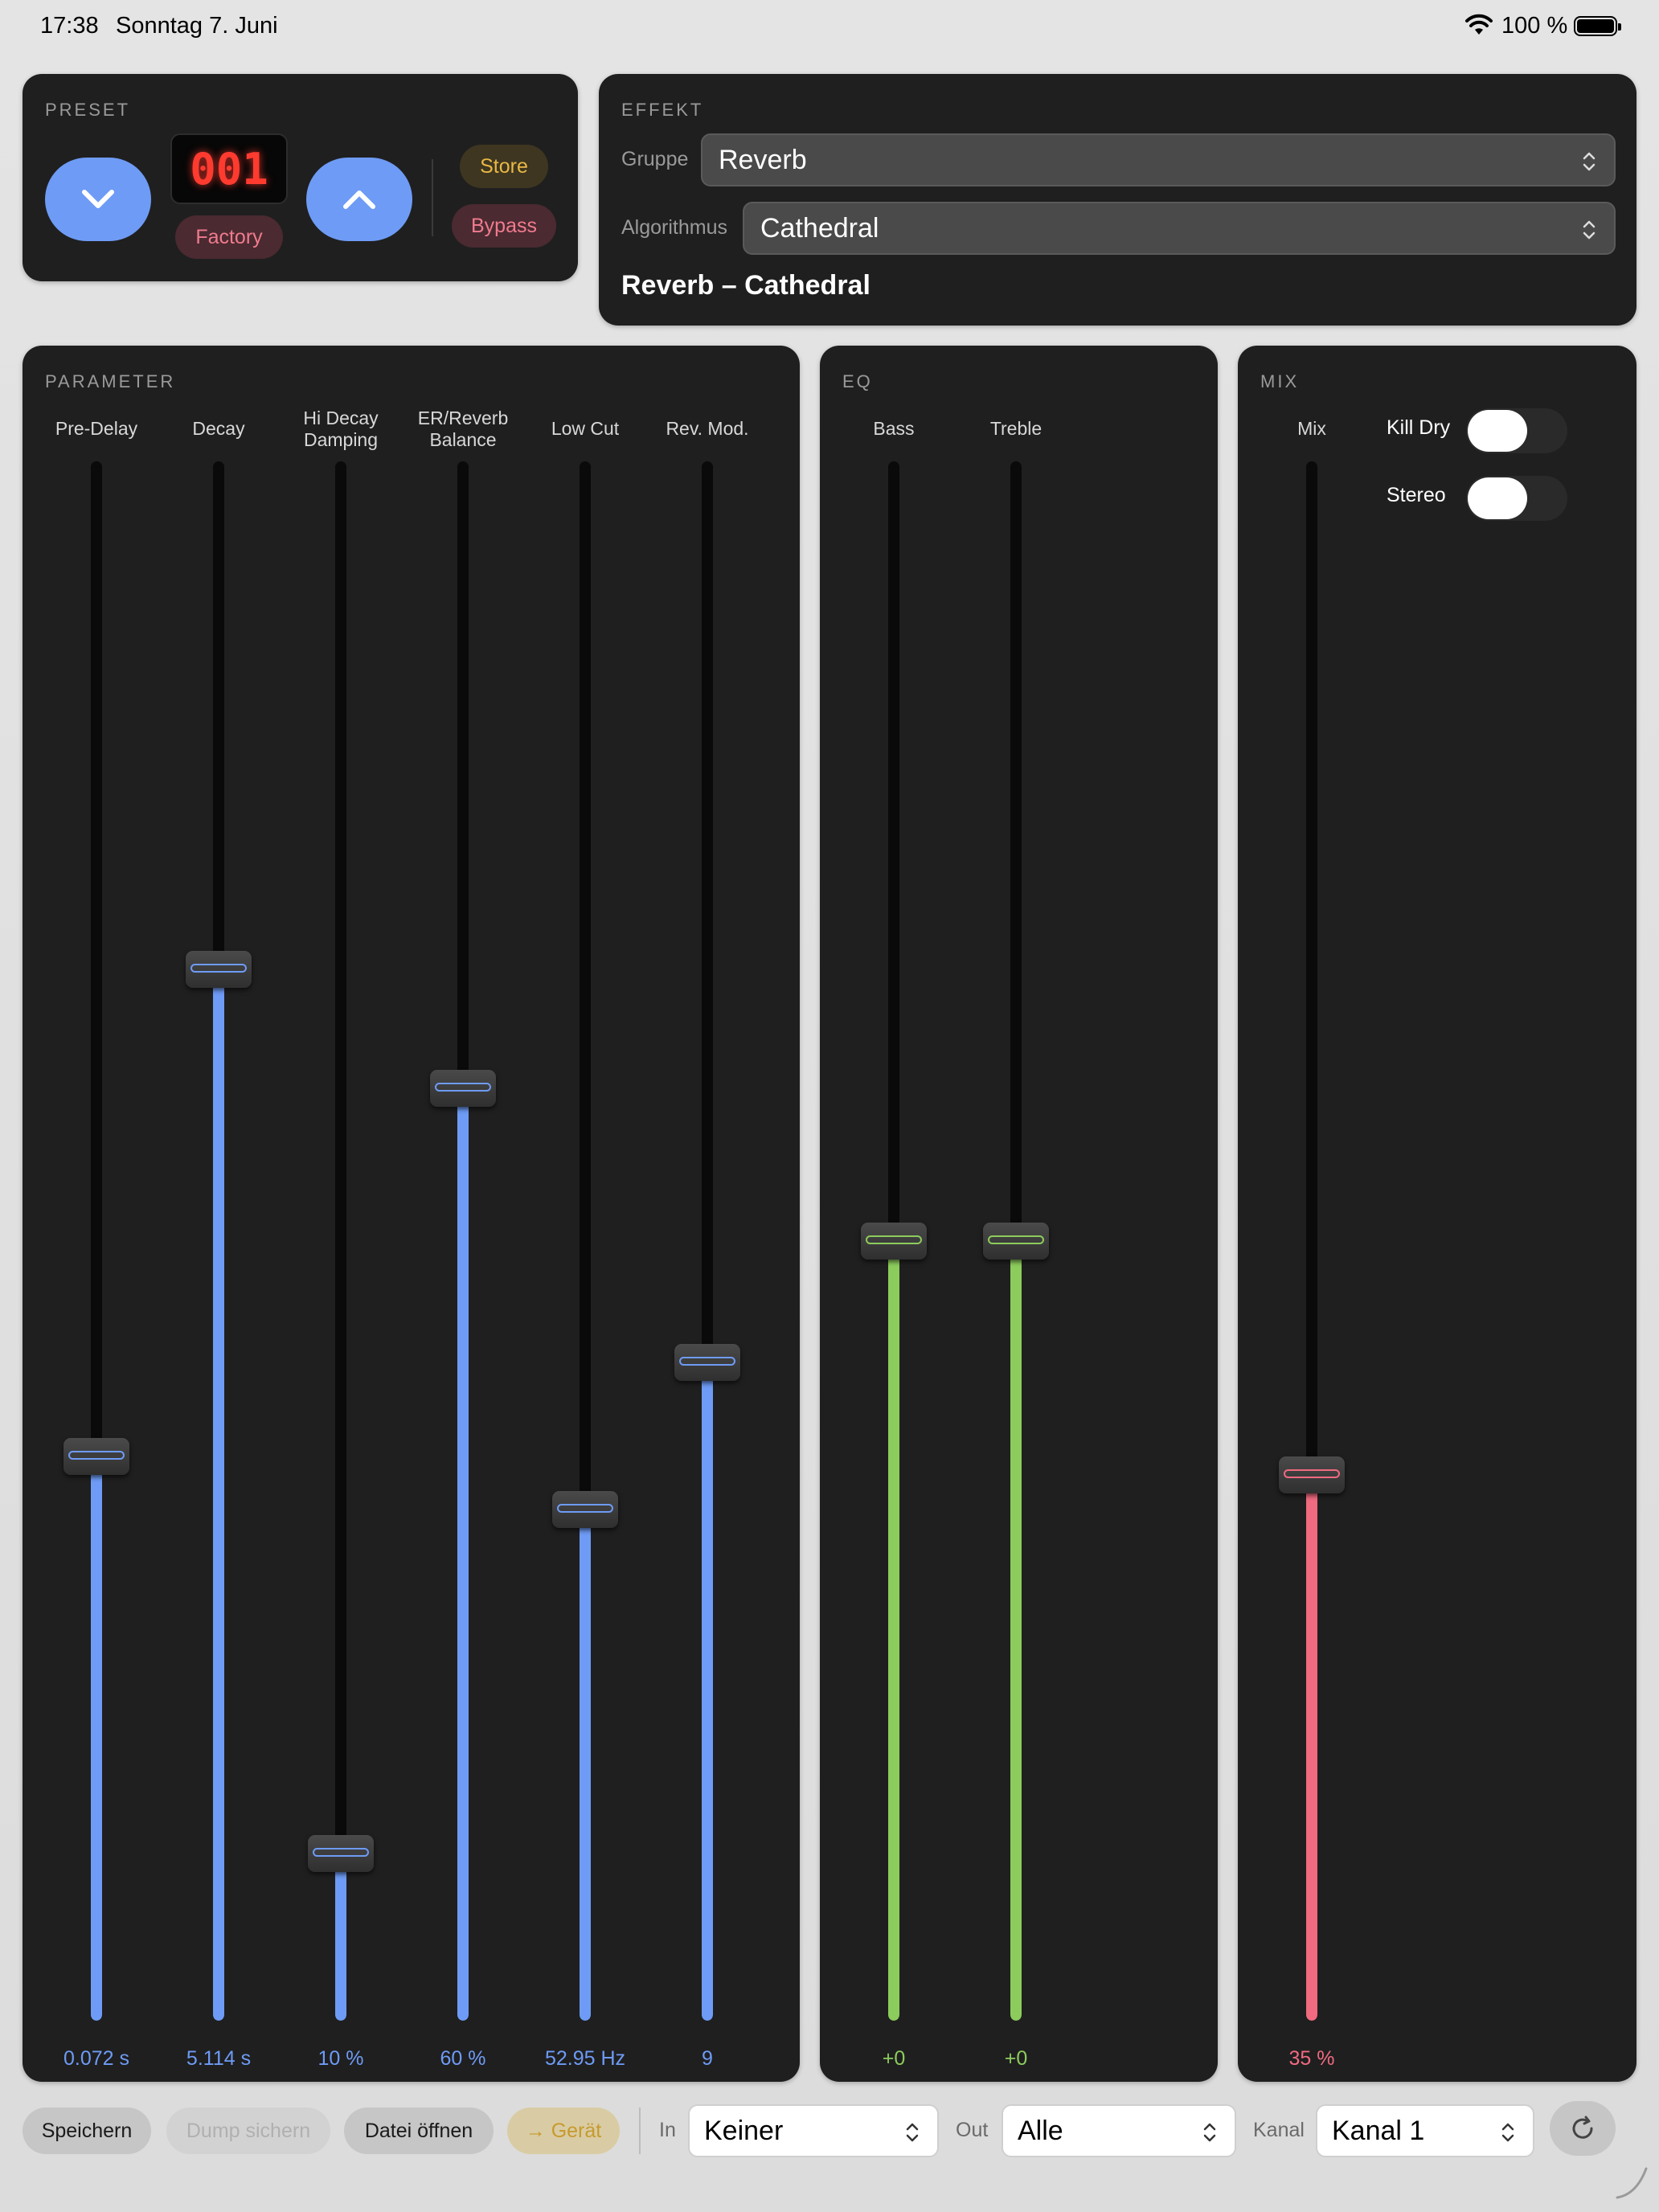 This screenshot has height=2212, width=1659. Describe the element at coordinates (1311, 428) in the screenshot. I see `slider-mix-label: Mix` at that location.